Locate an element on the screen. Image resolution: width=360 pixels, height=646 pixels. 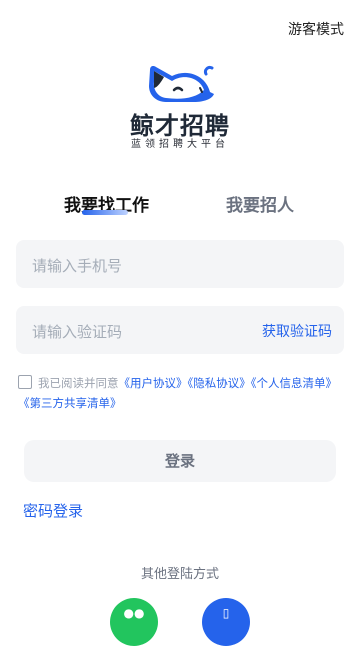
code-placeholder: 请输入验证码 is located at coordinates (77, 332).